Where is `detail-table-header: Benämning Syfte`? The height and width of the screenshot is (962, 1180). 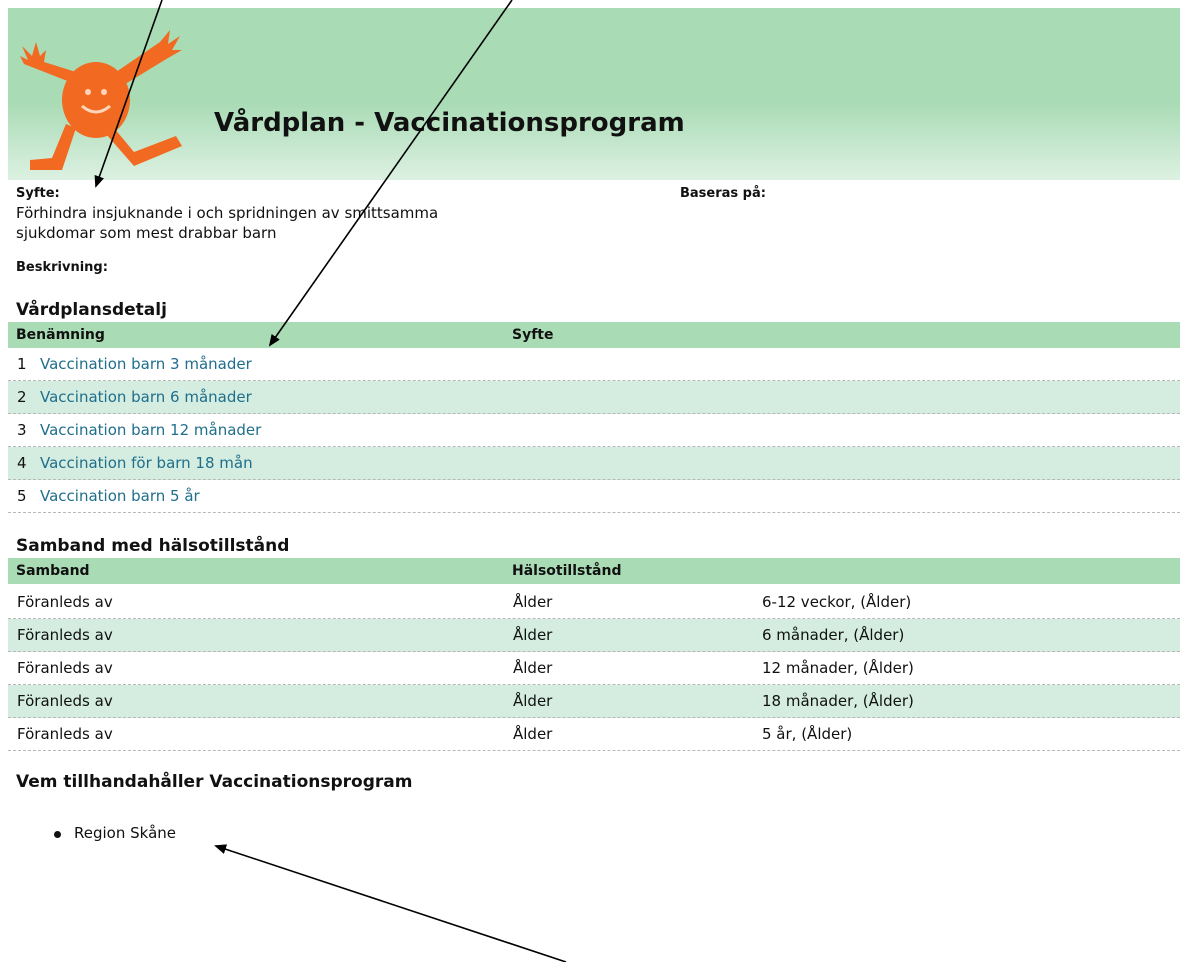 detail-table-header: Benämning Syfte is located at coordinates (594, 335).